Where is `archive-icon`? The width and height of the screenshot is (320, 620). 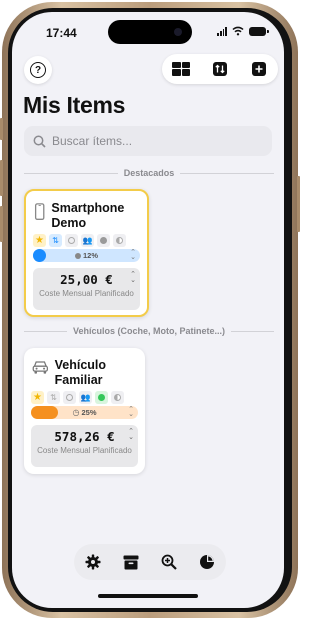 archive-icon is located at coordinates (131, 562).